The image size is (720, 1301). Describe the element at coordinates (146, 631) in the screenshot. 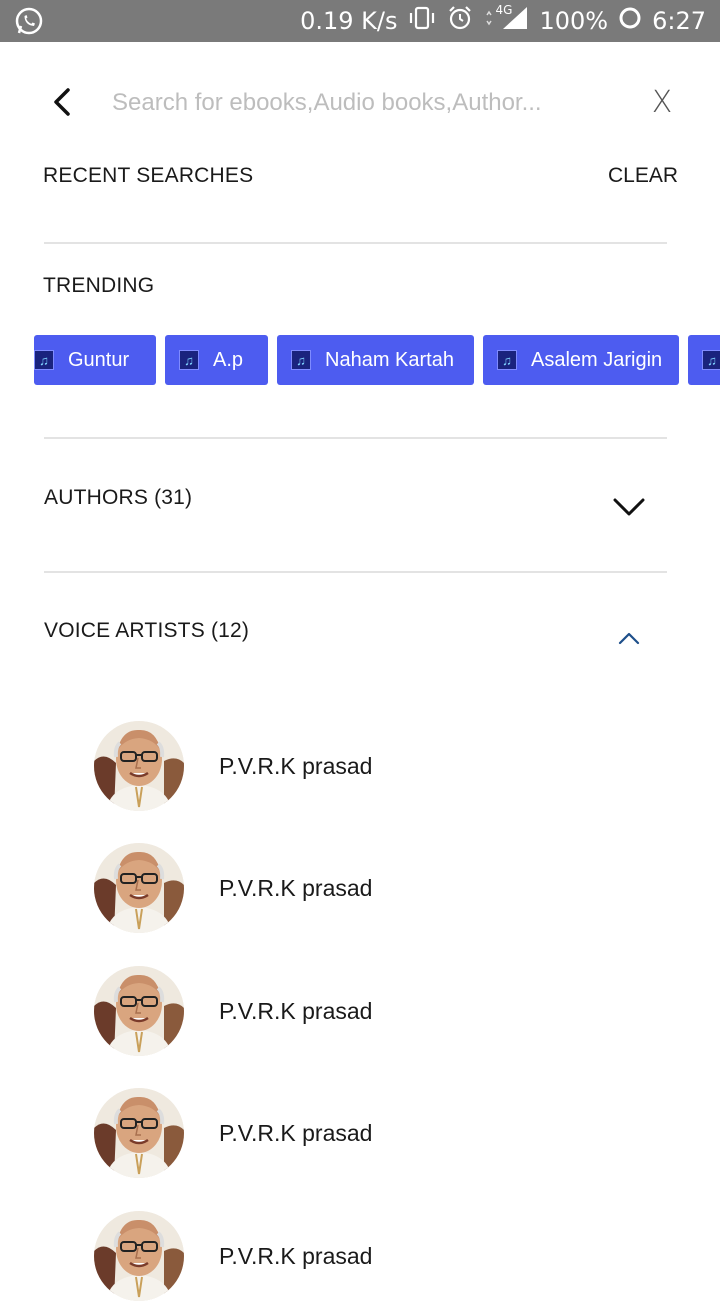

I see `voice-artists-header: VOICE ARTISTS (12)` at that location.